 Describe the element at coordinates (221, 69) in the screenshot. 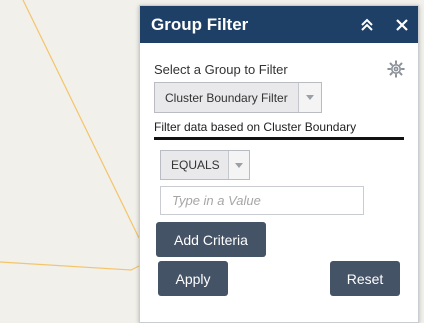

I see `select-group-label: Select a Group to Filter` at that location.